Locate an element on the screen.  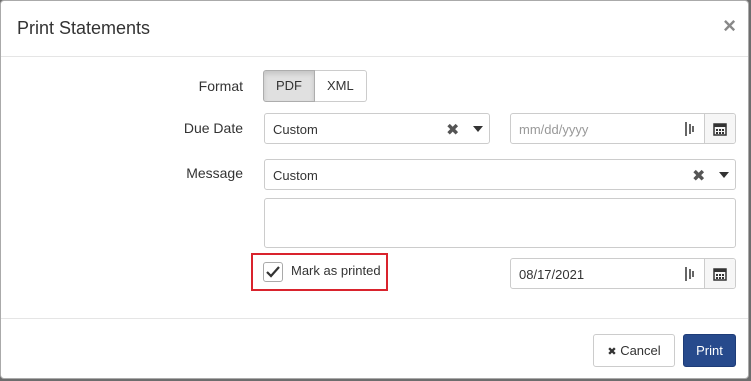
x-icon: ✖ is located at coordinates (612, 352).